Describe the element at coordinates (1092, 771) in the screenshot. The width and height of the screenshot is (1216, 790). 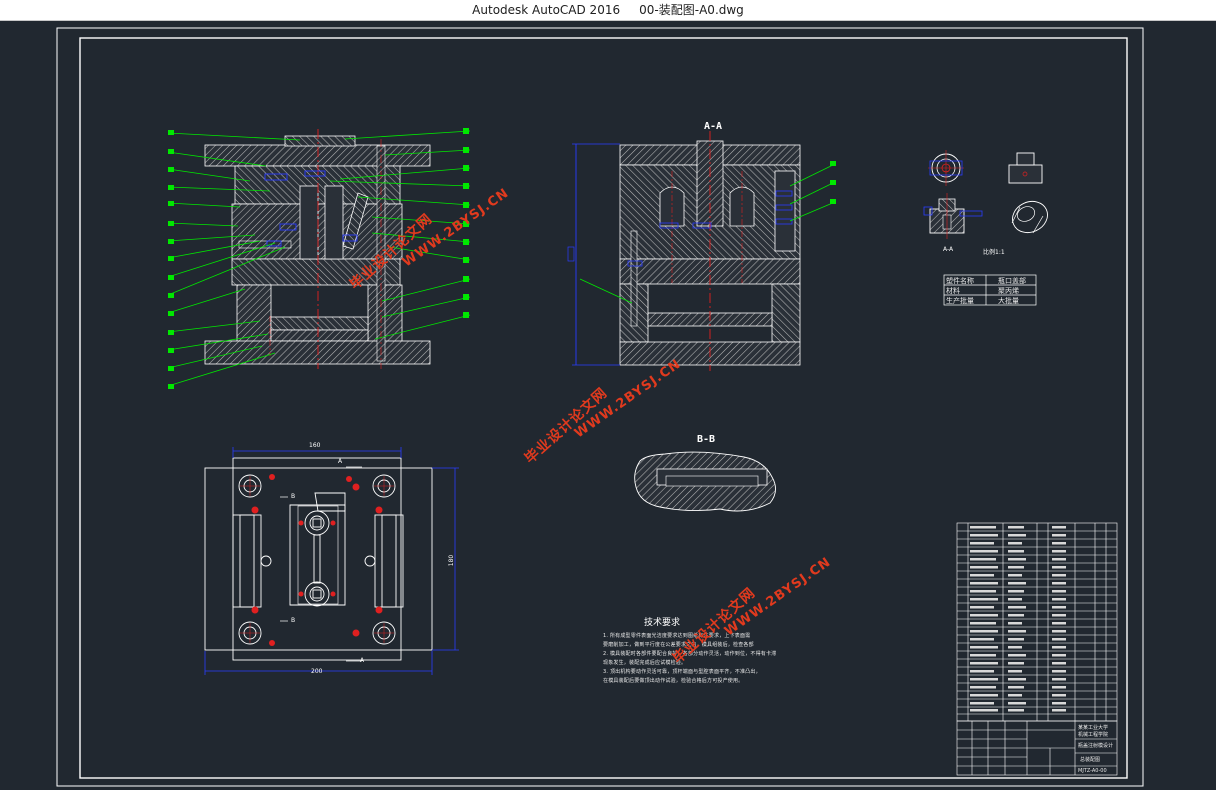
I see `title-drawing-no: MJTZ-A0-00` at that location.